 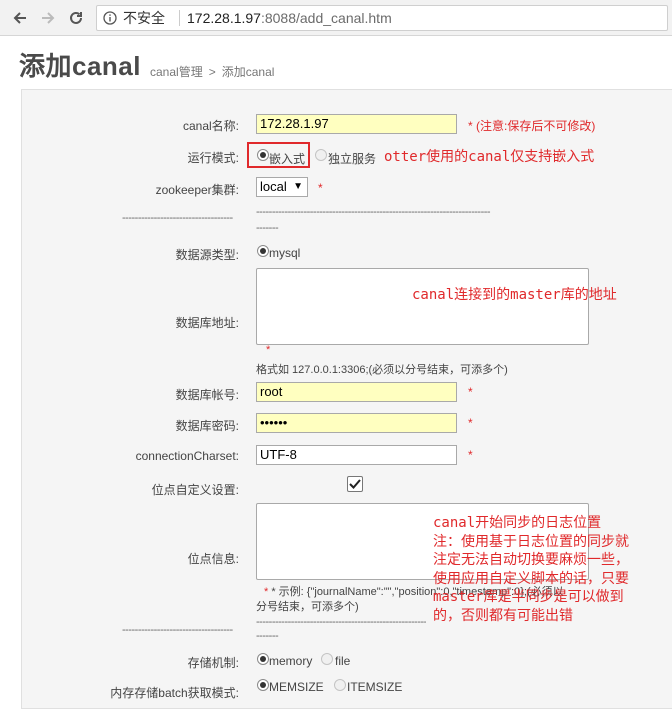 I want to click on position-info-hint-line2: 分号结束，可添多个), so click(x=307, y=607).